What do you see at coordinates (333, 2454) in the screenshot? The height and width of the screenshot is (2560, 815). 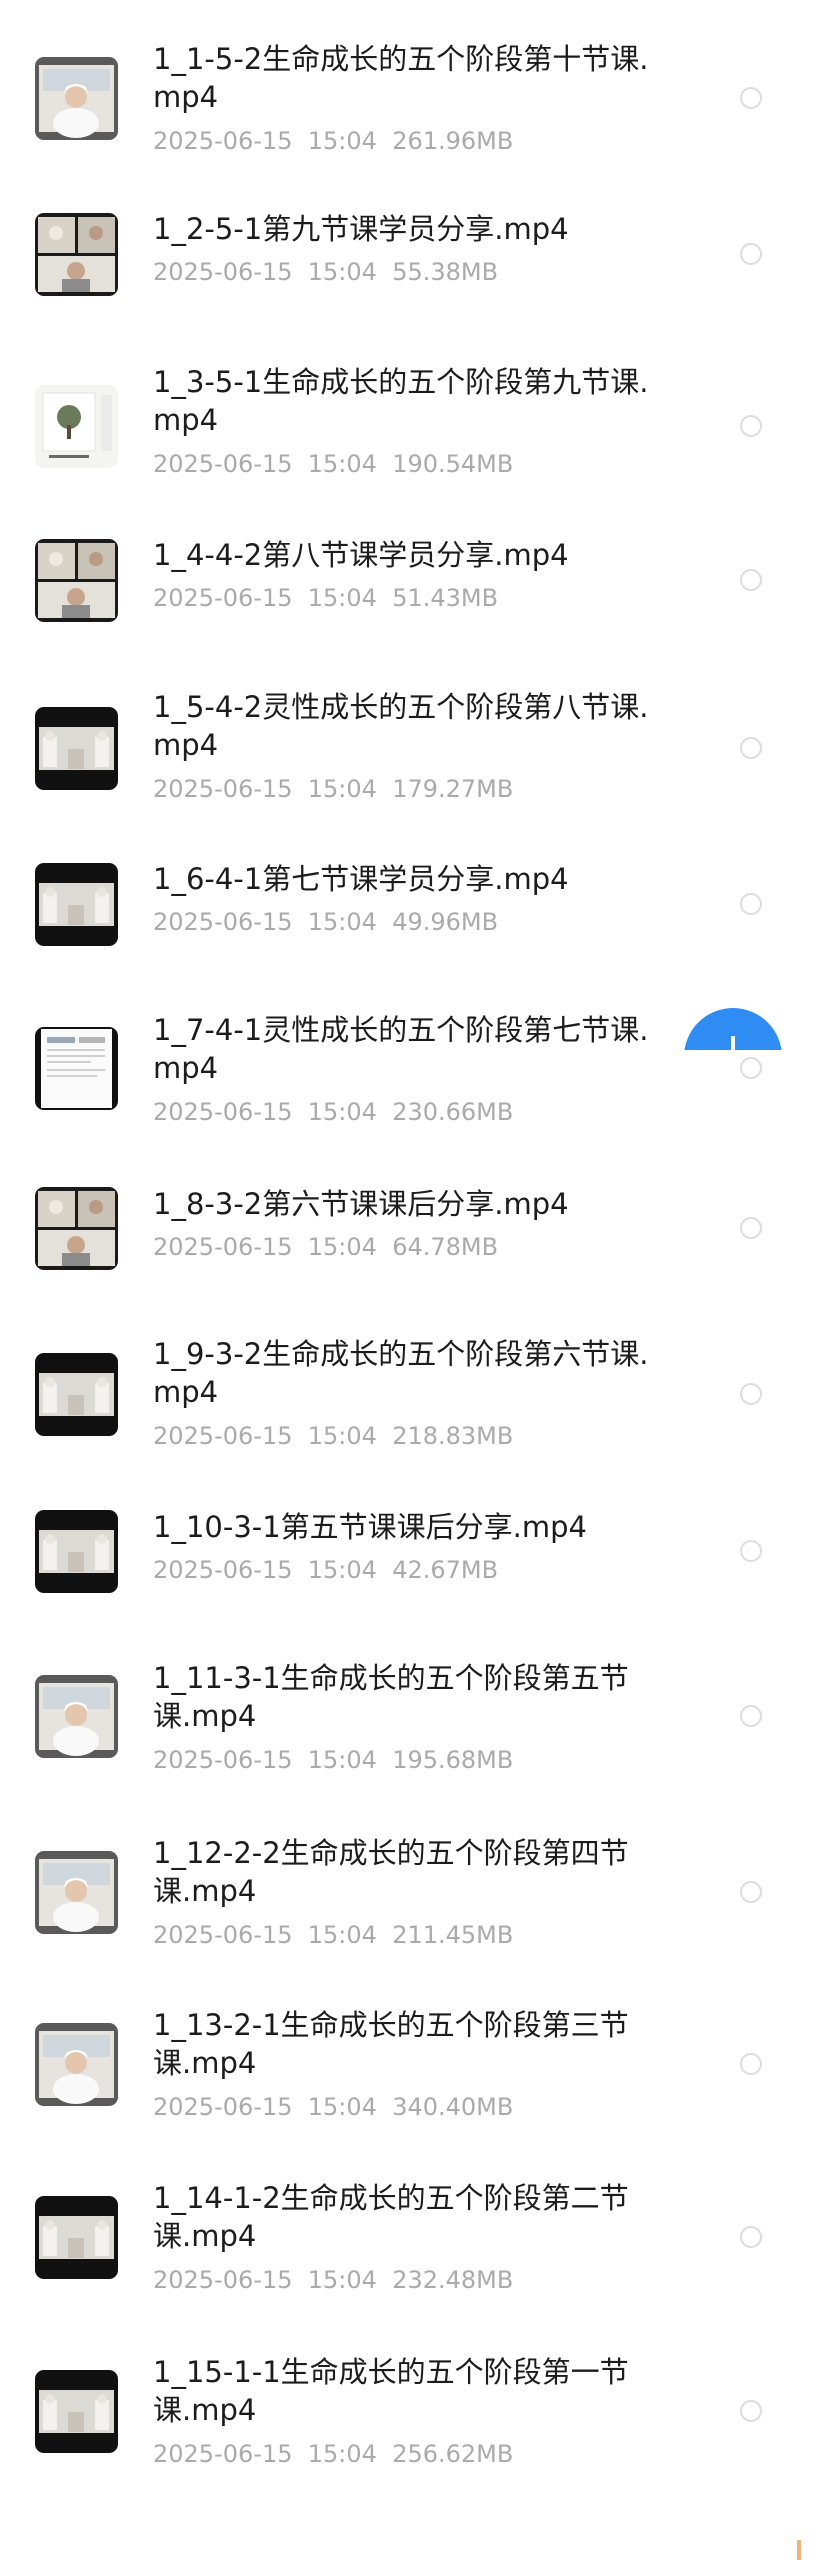 I see `file-meta: 2025-06-15 15:04 256.62MB` at bounding box center [333, 2454].